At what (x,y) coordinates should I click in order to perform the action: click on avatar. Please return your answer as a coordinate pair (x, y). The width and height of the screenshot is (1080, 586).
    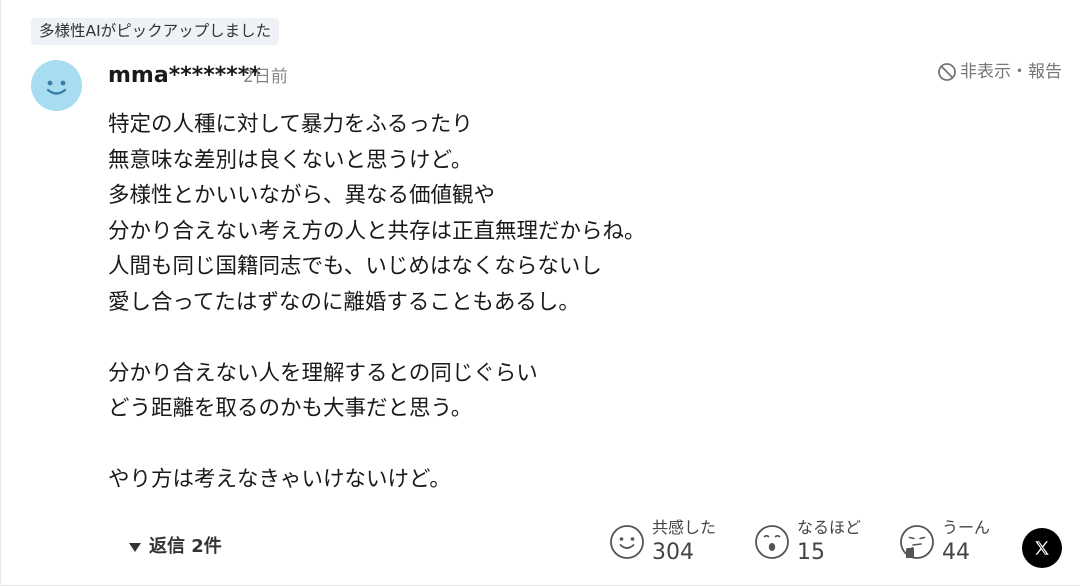
    Looking at the image, I should click on (56, 85).